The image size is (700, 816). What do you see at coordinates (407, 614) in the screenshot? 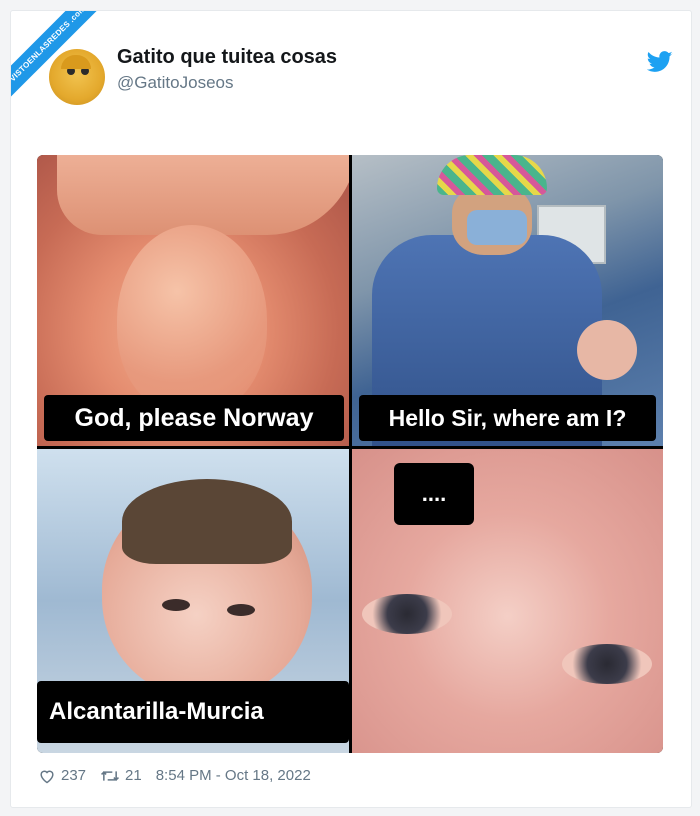
I see `closeup-eye-left` at bounding box center [407, 614].